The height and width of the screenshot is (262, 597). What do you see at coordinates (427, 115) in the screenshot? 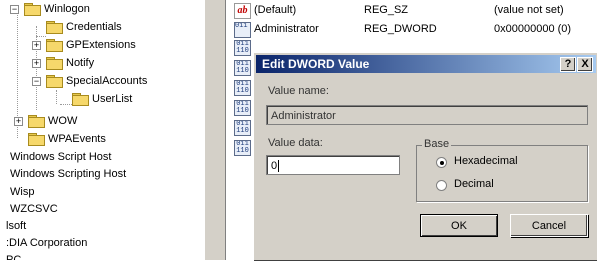
I see `value-name-field: Administrator` at bounding box center [427, 115].